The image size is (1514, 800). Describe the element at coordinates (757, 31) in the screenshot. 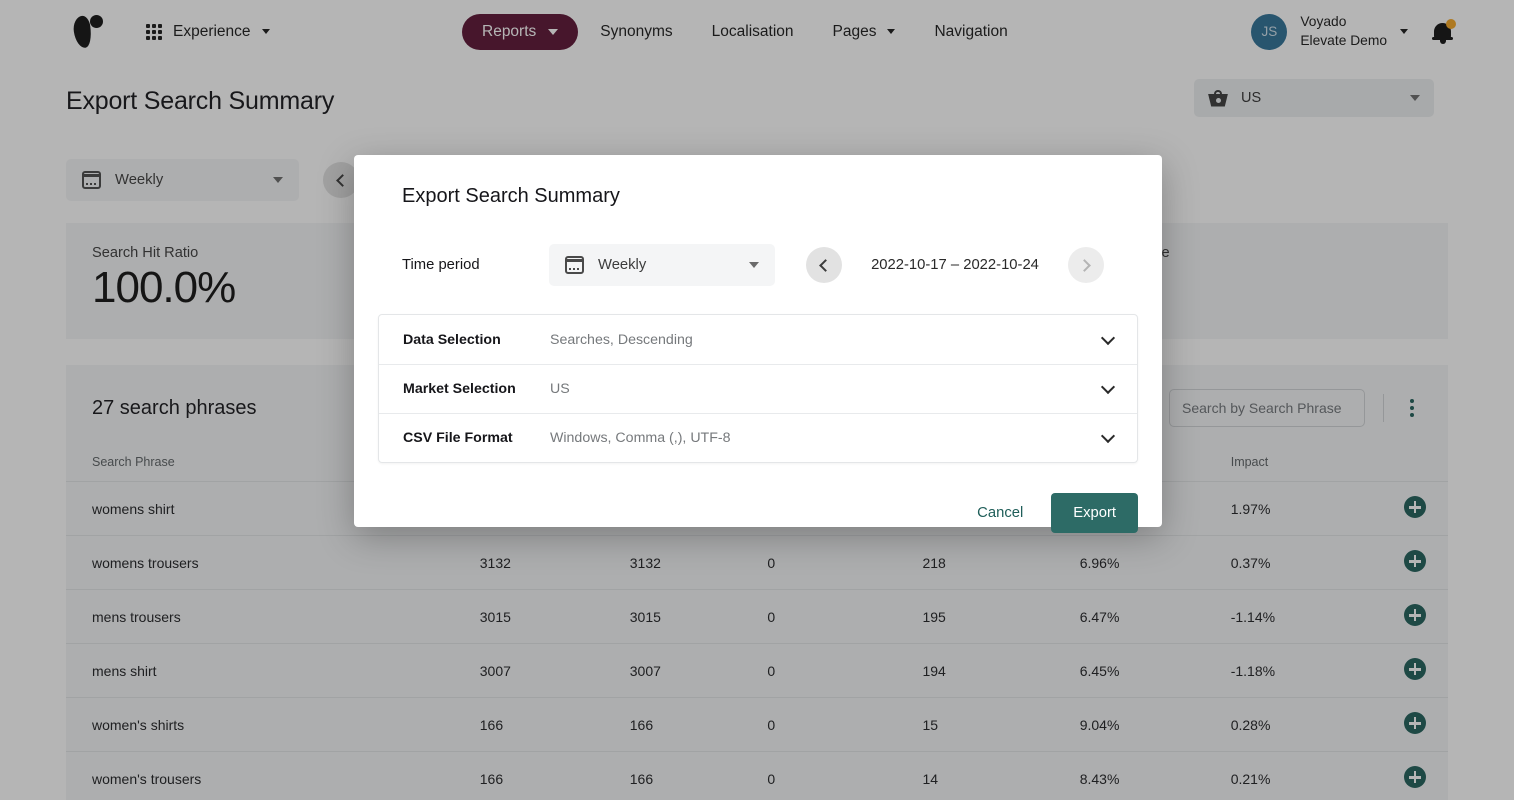

I see `modal-scrim-top` at that location.